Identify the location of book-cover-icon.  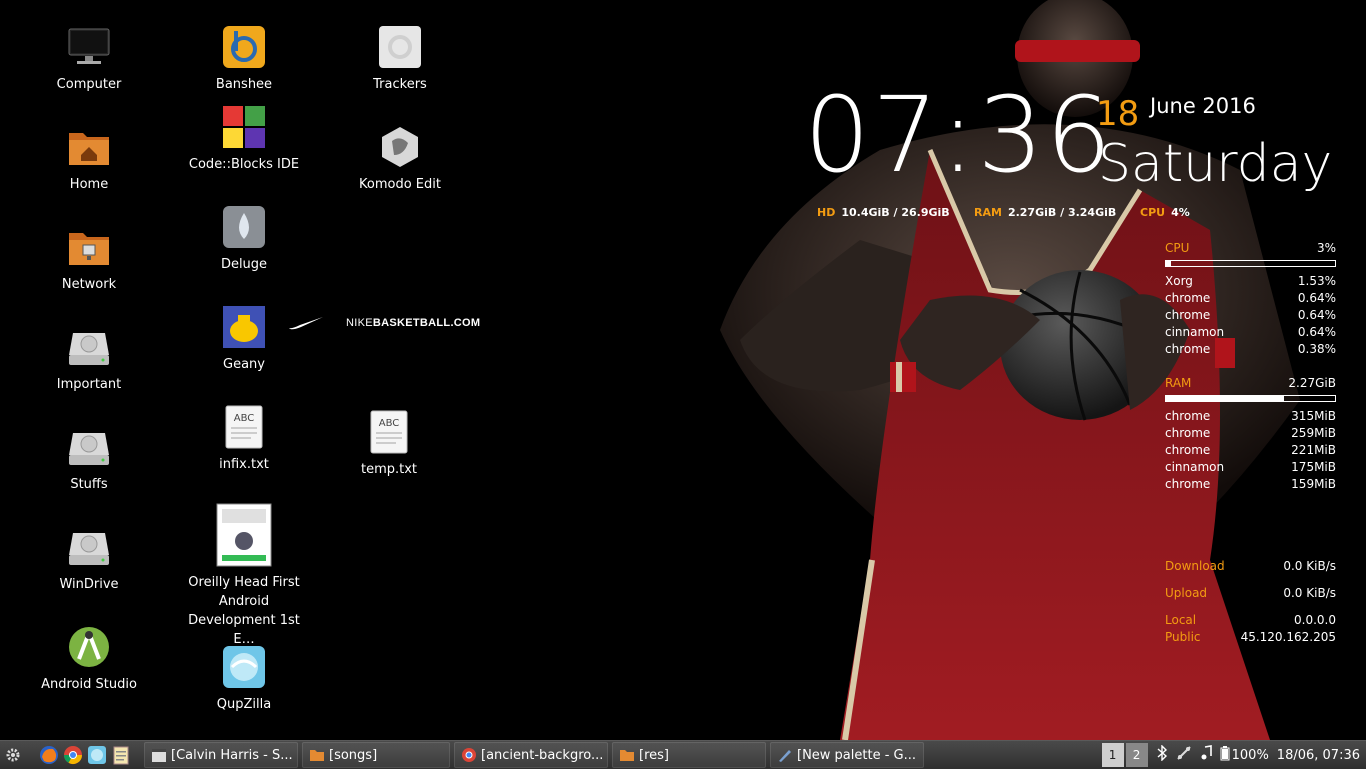
(244, 535).